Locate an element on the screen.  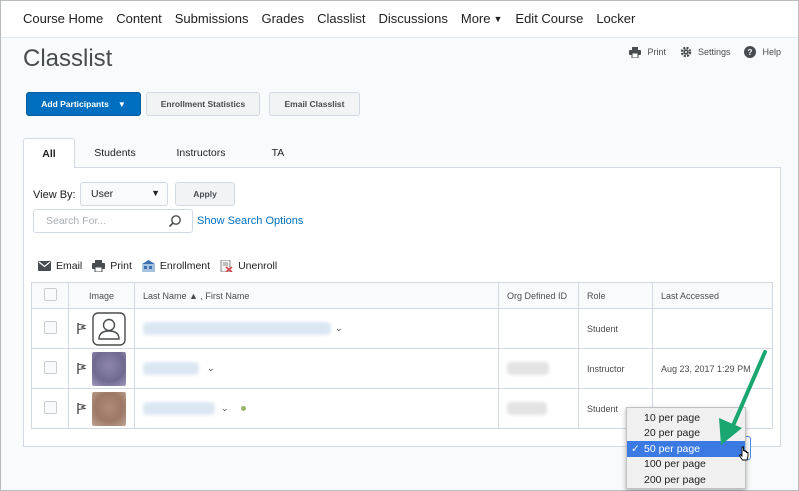
per-page-option-50-label: 50 per page is located at coordinates (672, 448).